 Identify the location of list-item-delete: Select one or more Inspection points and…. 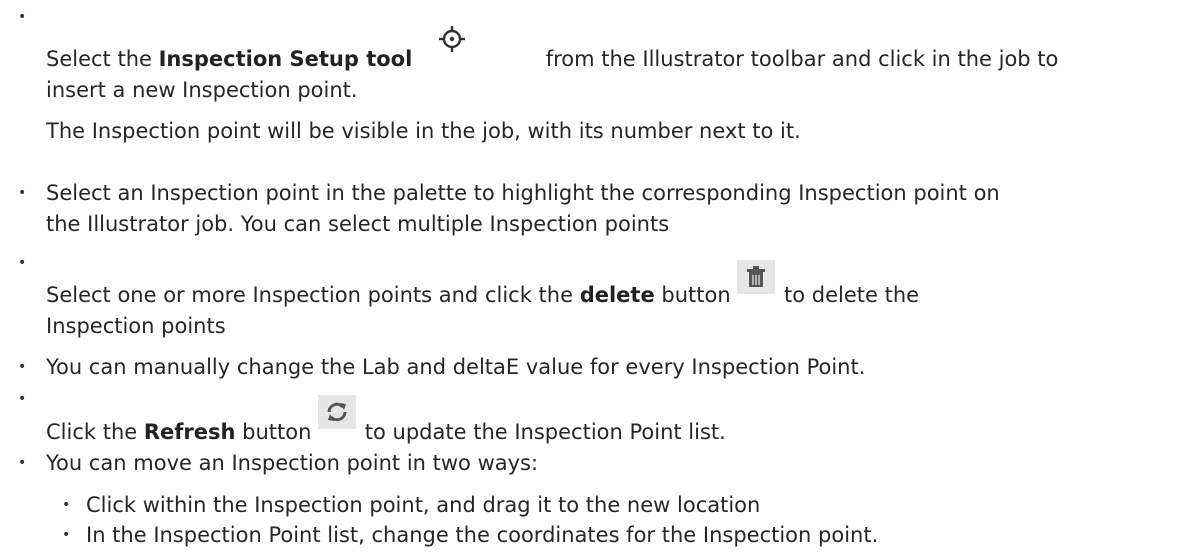
(606, 301).